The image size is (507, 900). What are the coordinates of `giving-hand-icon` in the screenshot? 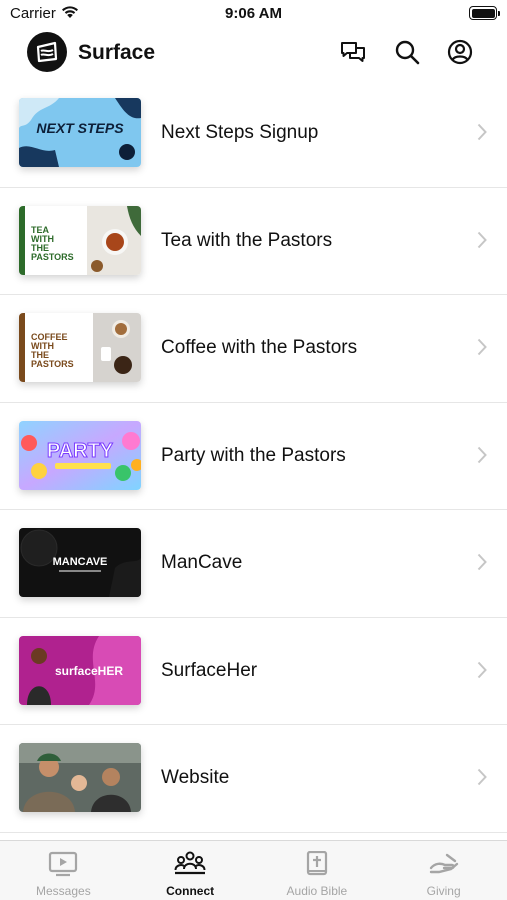 It's located at (443, 864).